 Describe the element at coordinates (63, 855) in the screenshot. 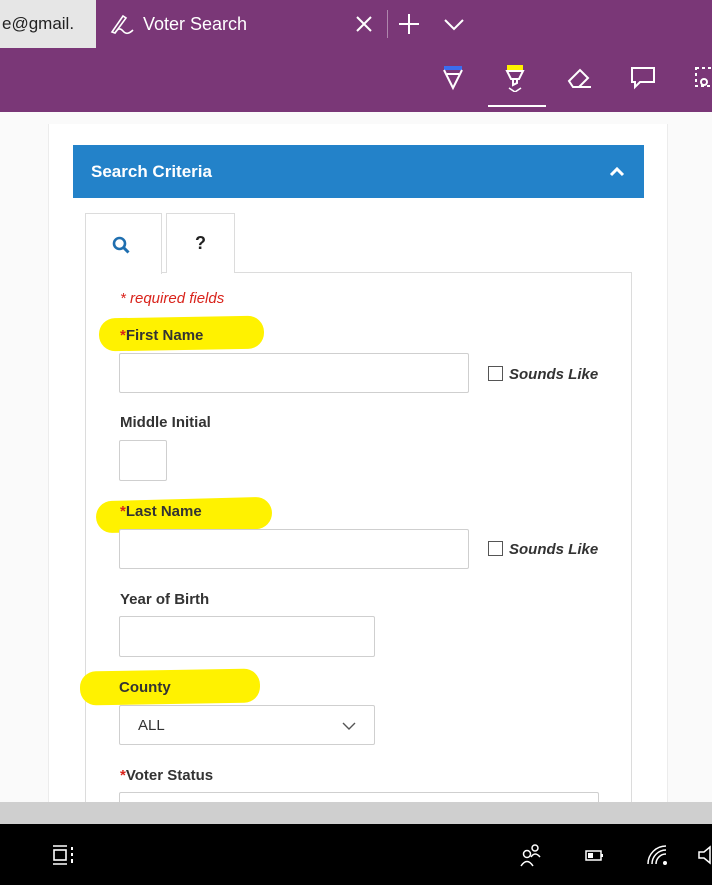

I see `task-view-icon` at that location.